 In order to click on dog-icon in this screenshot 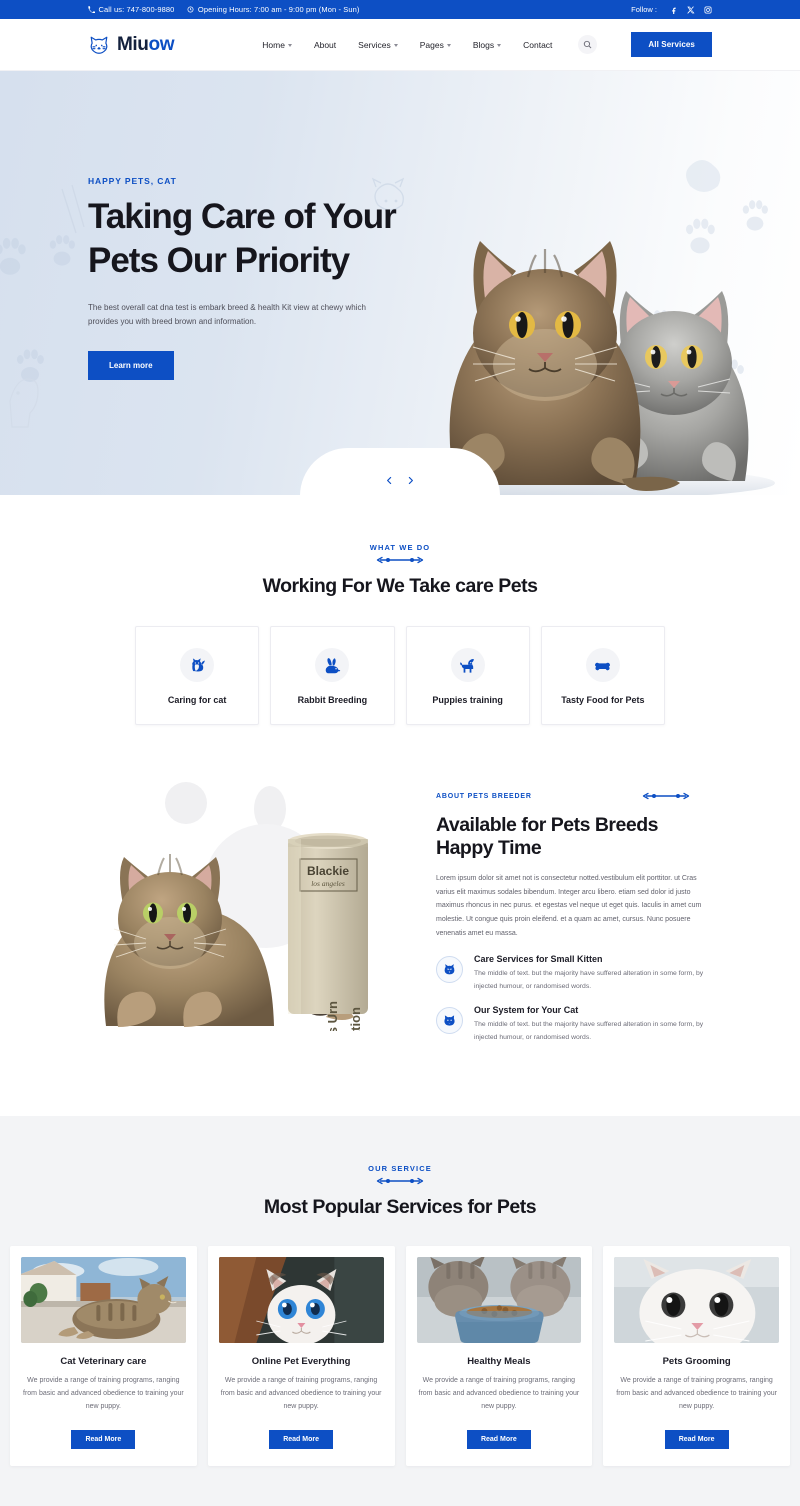, I will do `click(467, 665)`.